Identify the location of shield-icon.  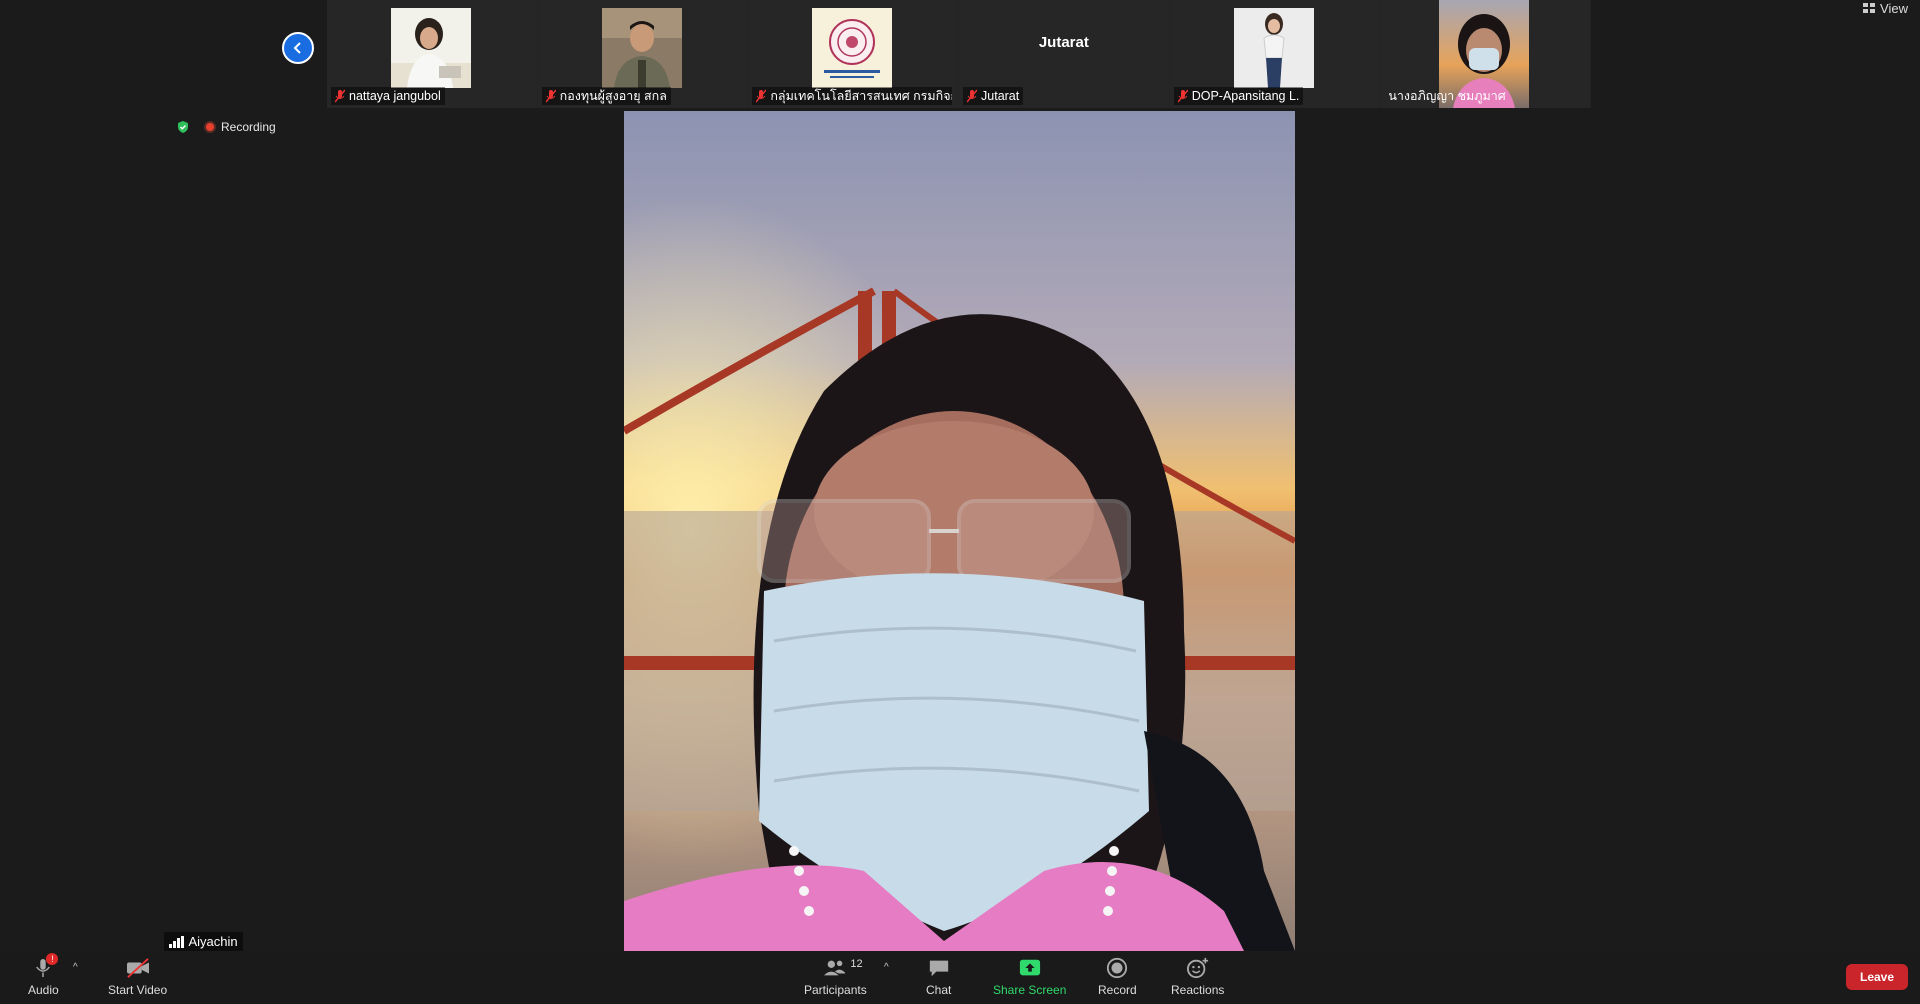
(183, 127).